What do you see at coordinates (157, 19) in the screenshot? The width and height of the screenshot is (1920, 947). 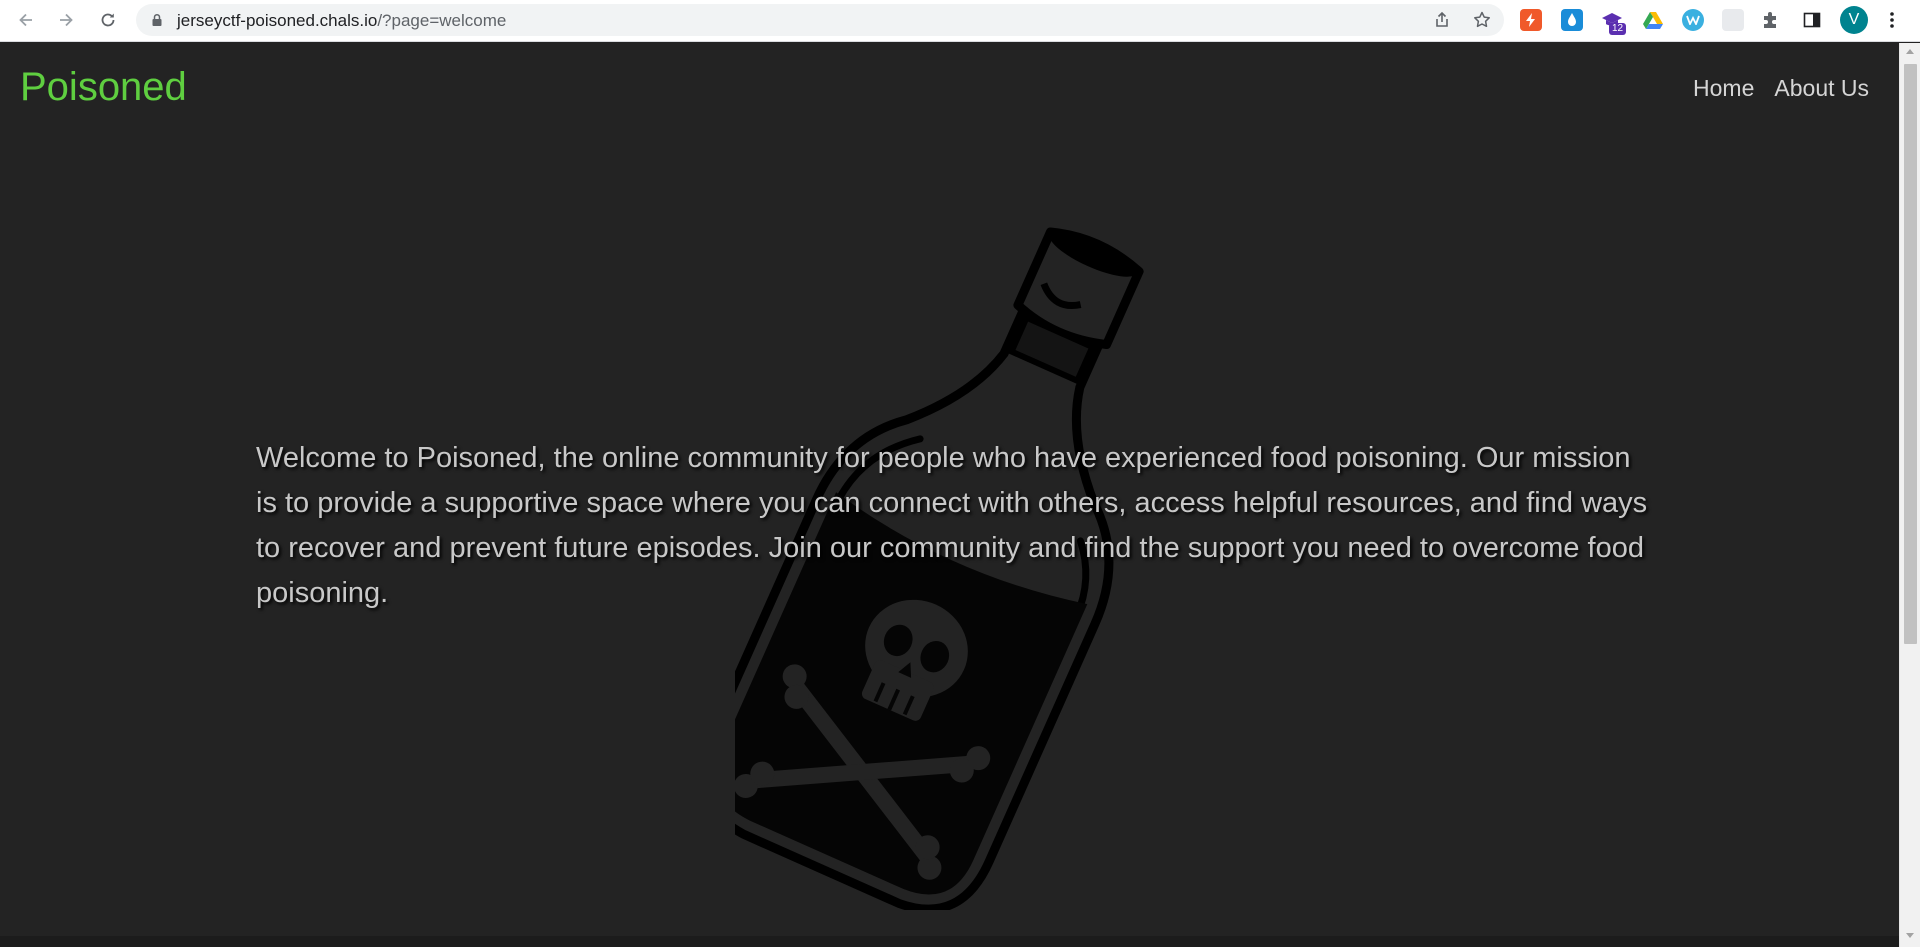 I see `lock-icon` at bounding box center [157, 19].